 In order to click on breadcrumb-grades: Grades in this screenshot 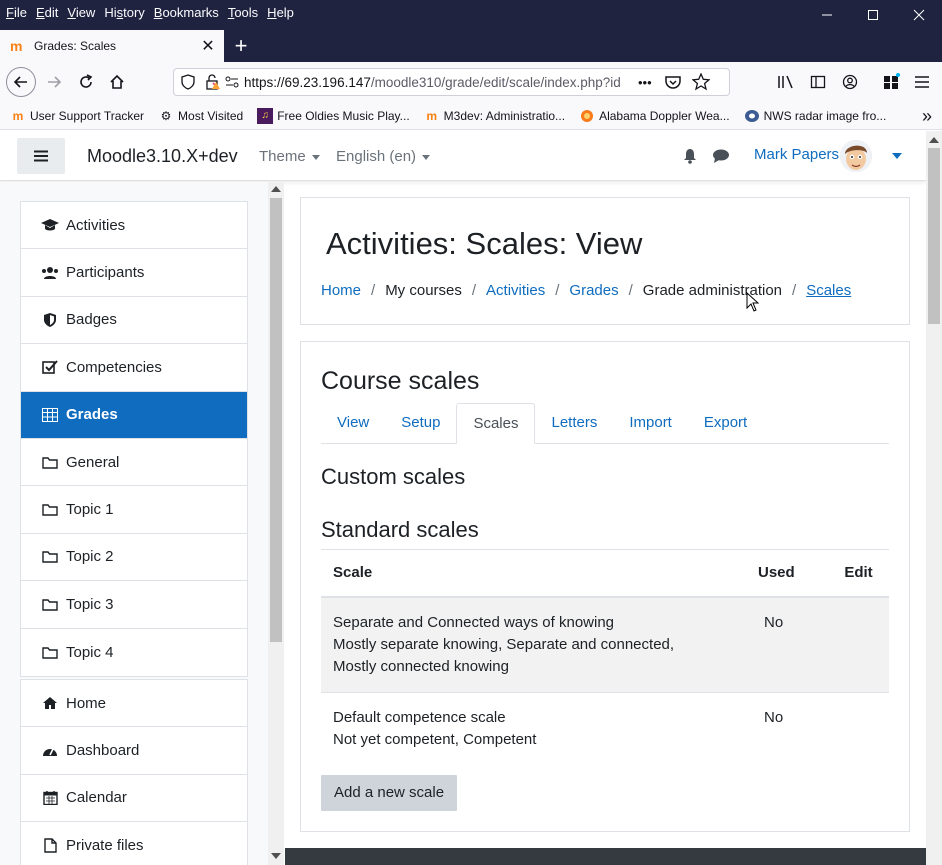, I will do `click(593, 290)`.